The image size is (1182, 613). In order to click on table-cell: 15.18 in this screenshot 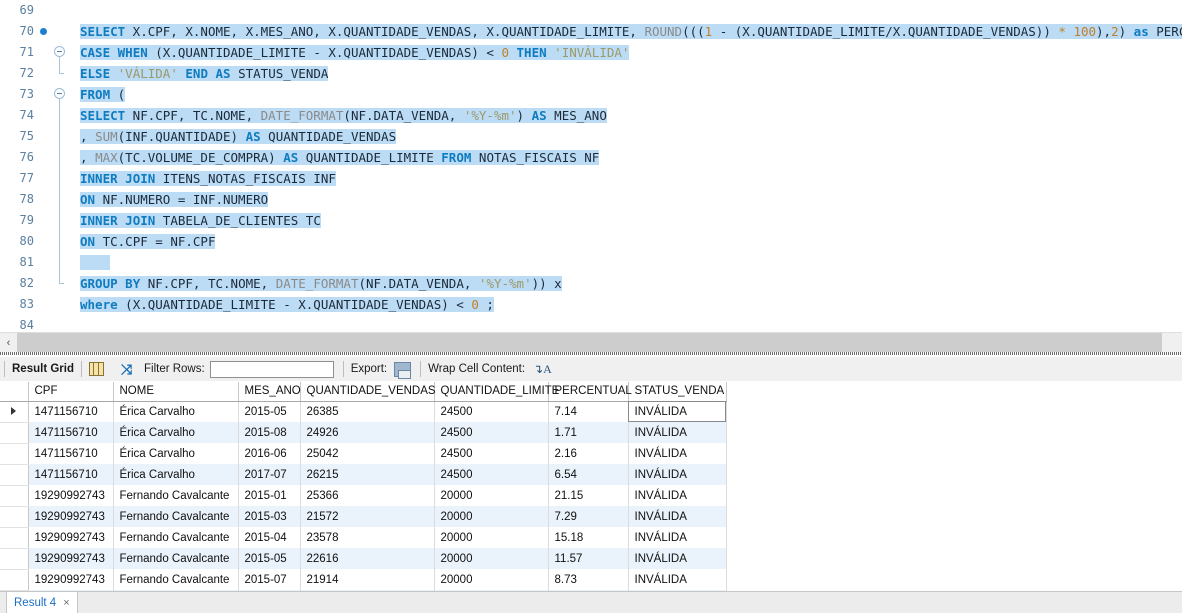, I will do `click(588, 537)`.